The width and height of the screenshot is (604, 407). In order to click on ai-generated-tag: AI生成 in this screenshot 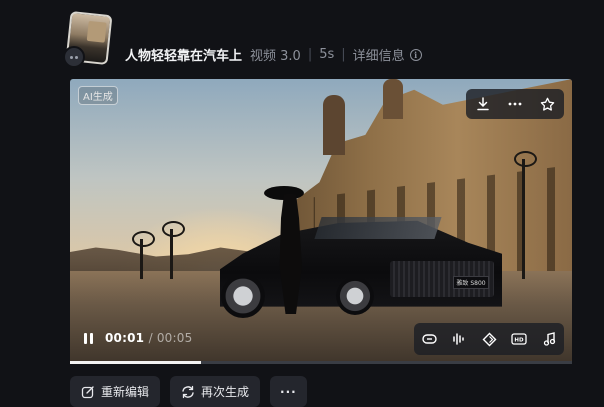, I will do `click(98, 95)`.